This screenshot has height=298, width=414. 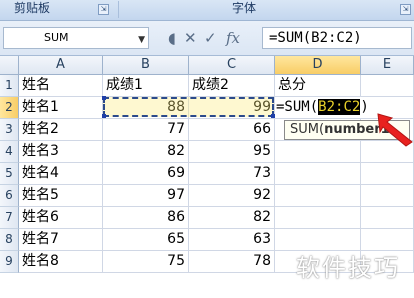 What do you see at coordinates (9, 196) in the screenshot?
I see `row-header: 6` at bounding box center [9, 196].